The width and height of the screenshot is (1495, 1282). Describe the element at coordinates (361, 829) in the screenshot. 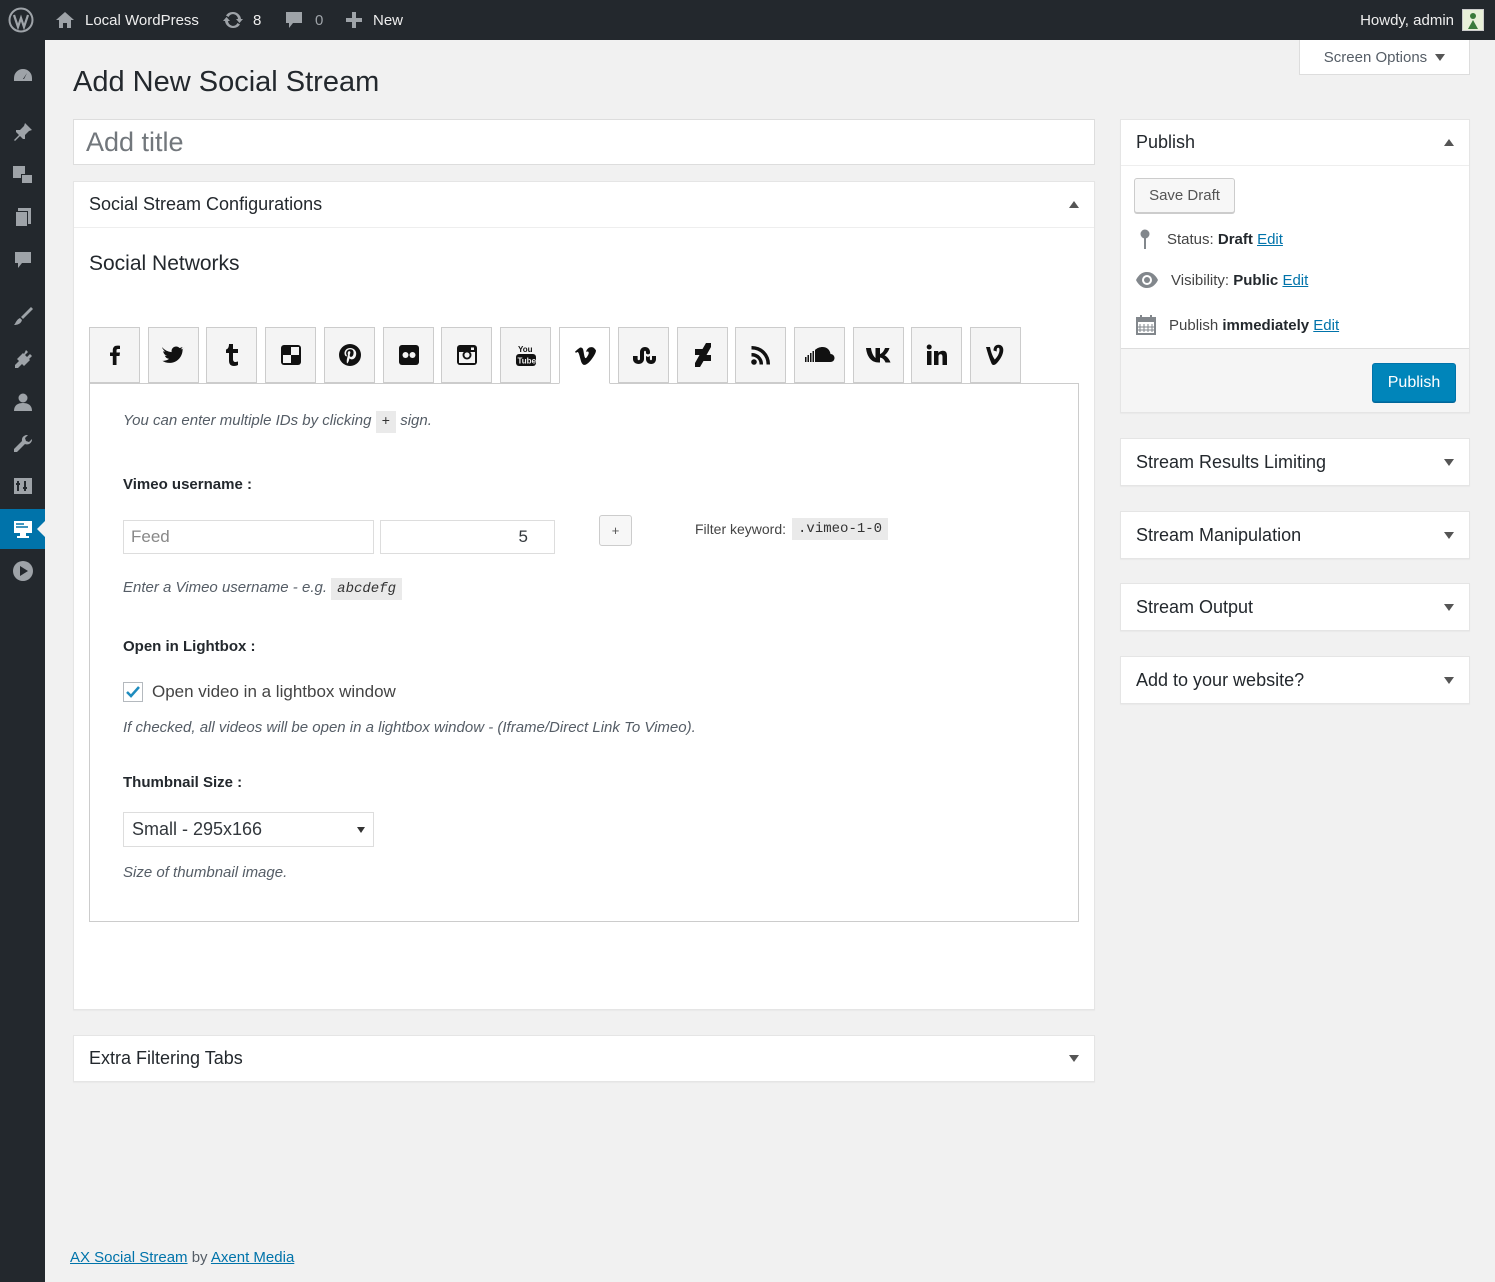

I see `select-arrow-icon` at that location.